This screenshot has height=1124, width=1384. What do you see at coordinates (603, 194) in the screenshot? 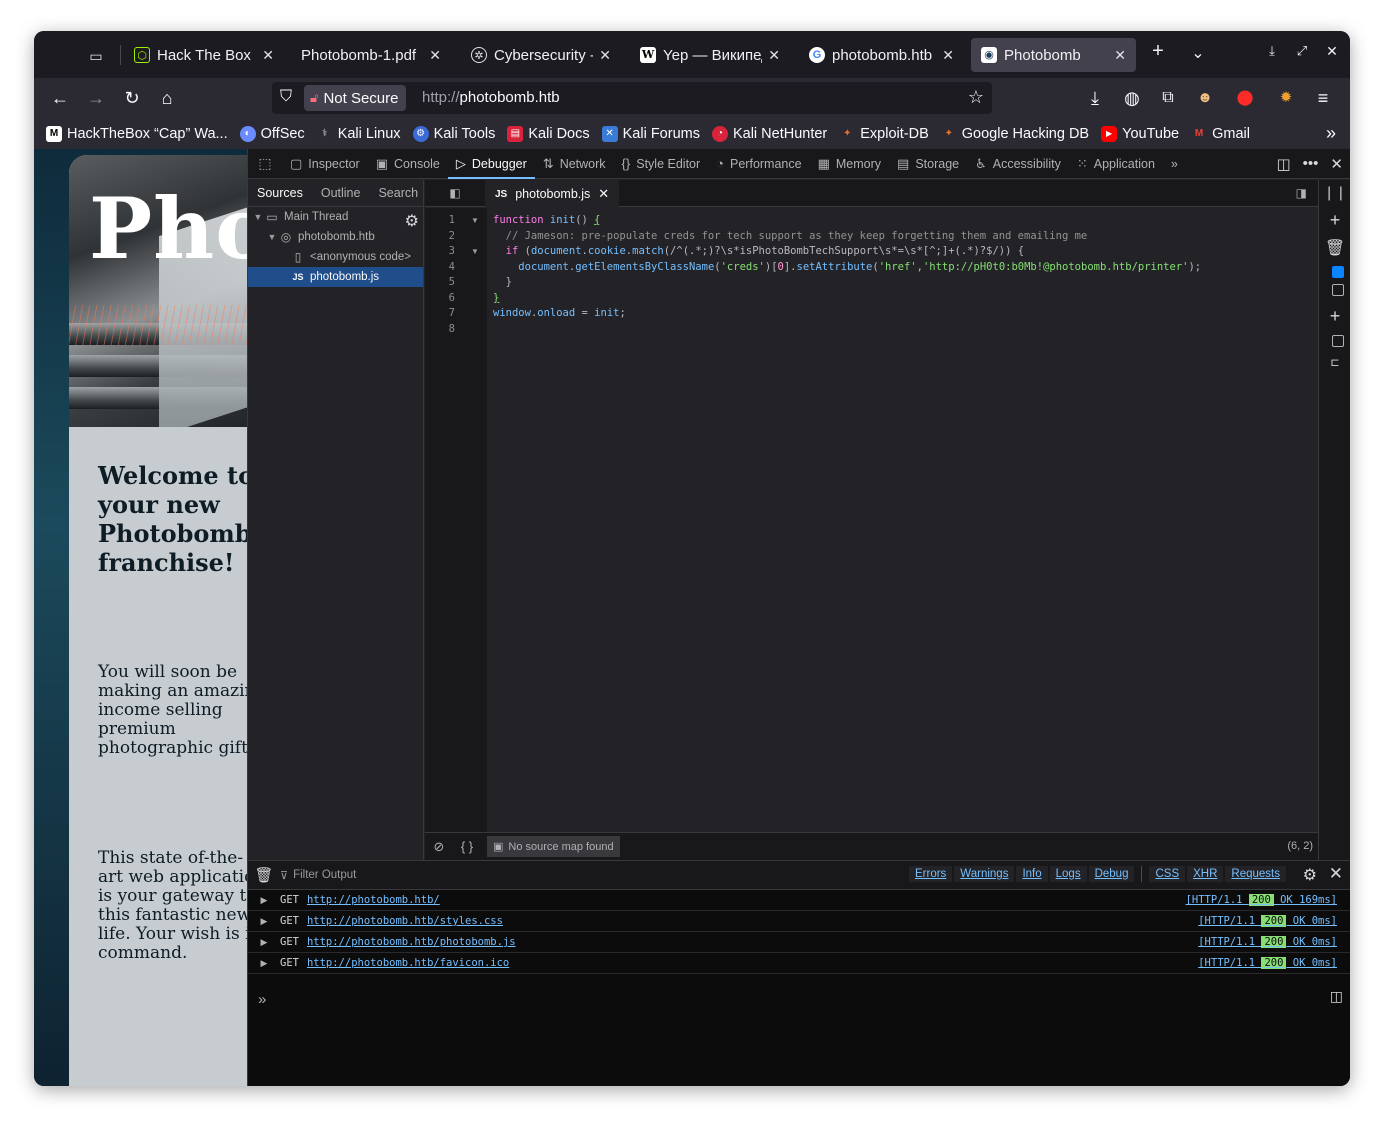
I see `close-editor-tab-icon: ✕` at bounding box center [603, 194].